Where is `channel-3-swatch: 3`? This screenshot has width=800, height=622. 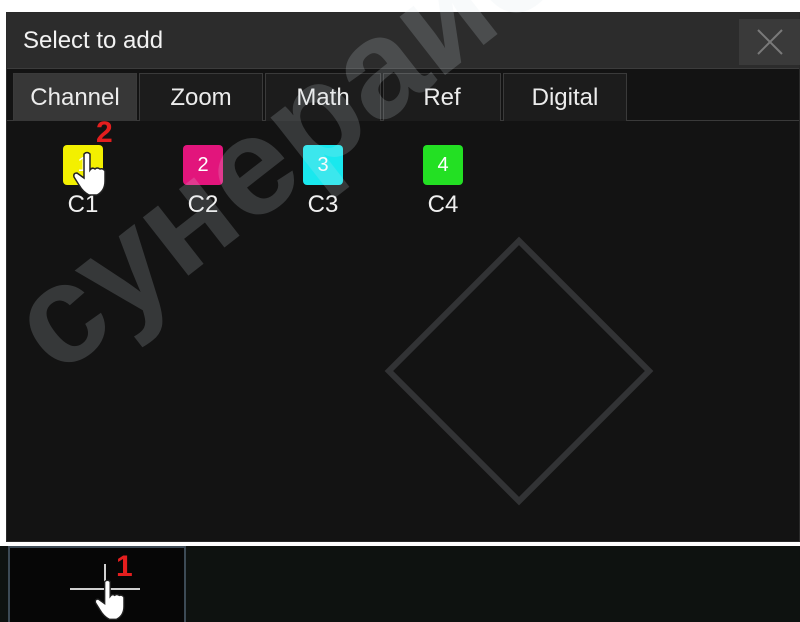
channel-3-swatch: 3 is located at coordinates (323, 165).